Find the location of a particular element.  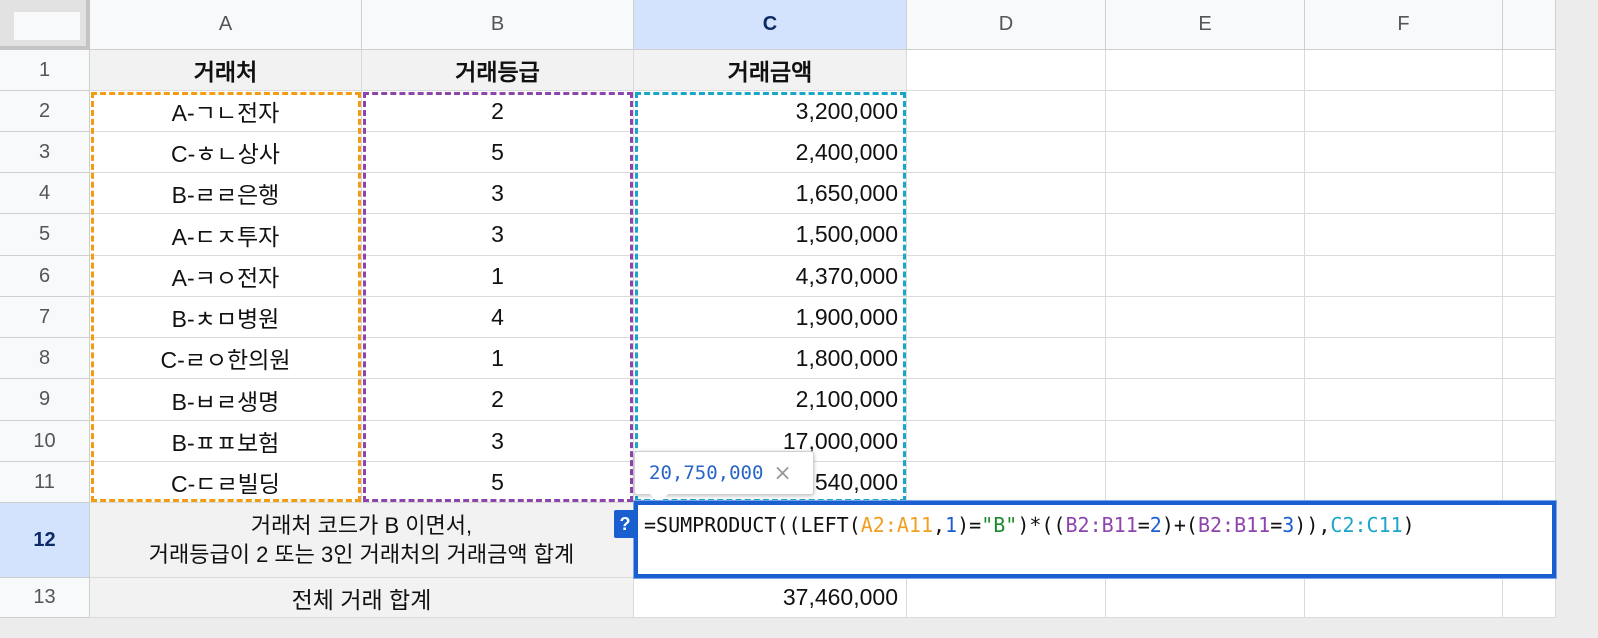

cell-b9: 2 is located at coordinates (498, 400).